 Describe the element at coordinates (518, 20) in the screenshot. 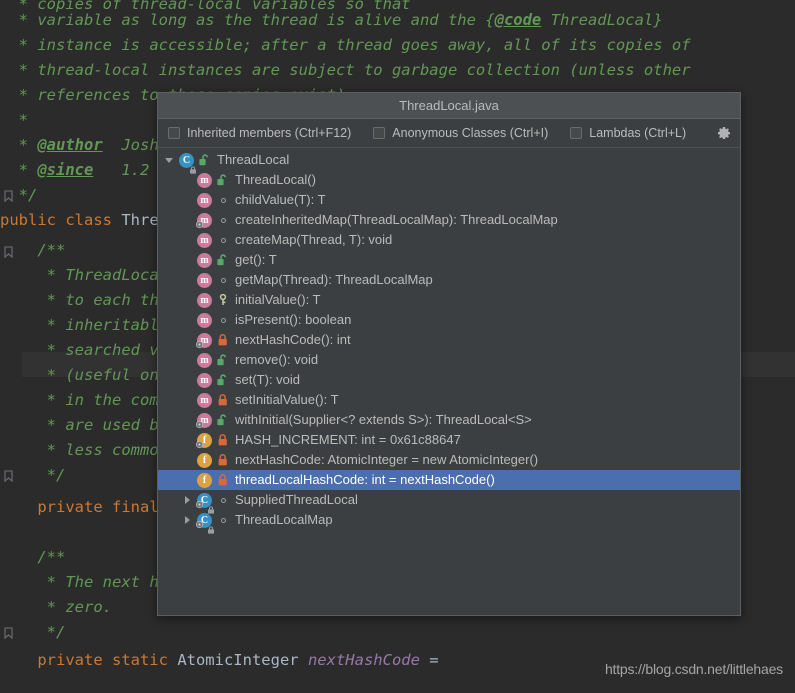

I see `code-token: @code` at that location.